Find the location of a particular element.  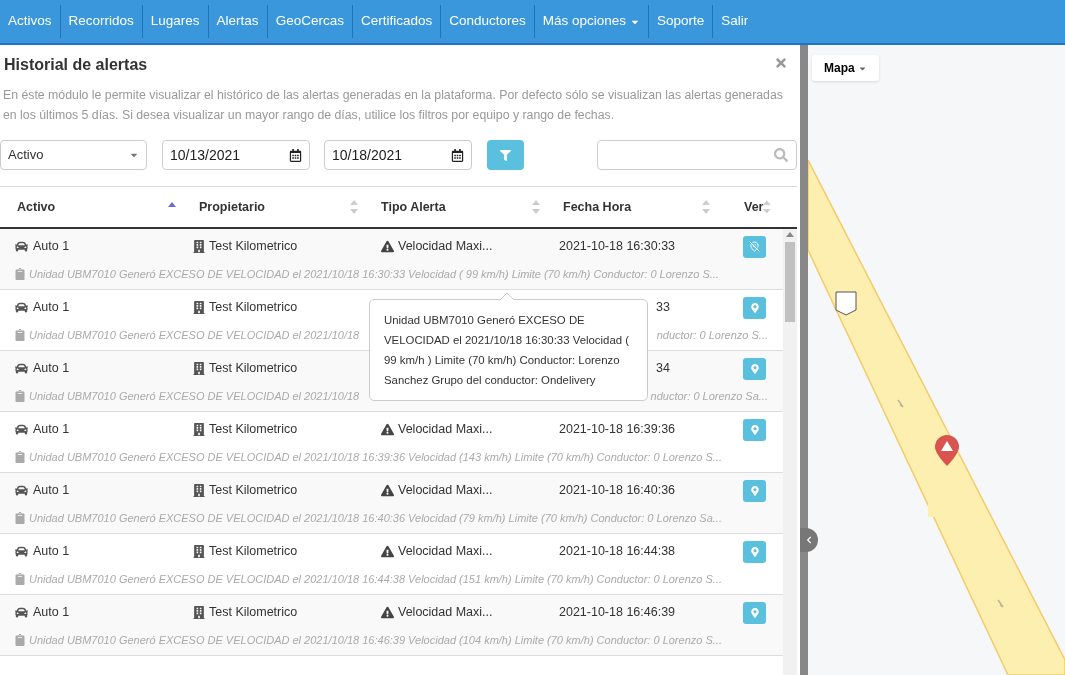

search-icon is located at coordinates (781, 155).